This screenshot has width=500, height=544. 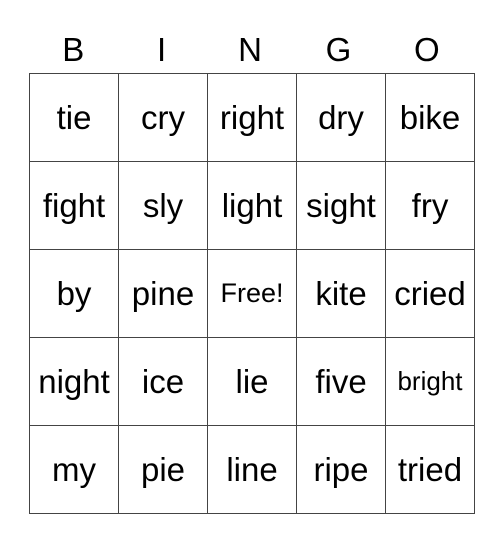 What do you see at coordinates (341, 205) in the screenshot?
I see `card-cell: sight` at bounding box center [341, 205].